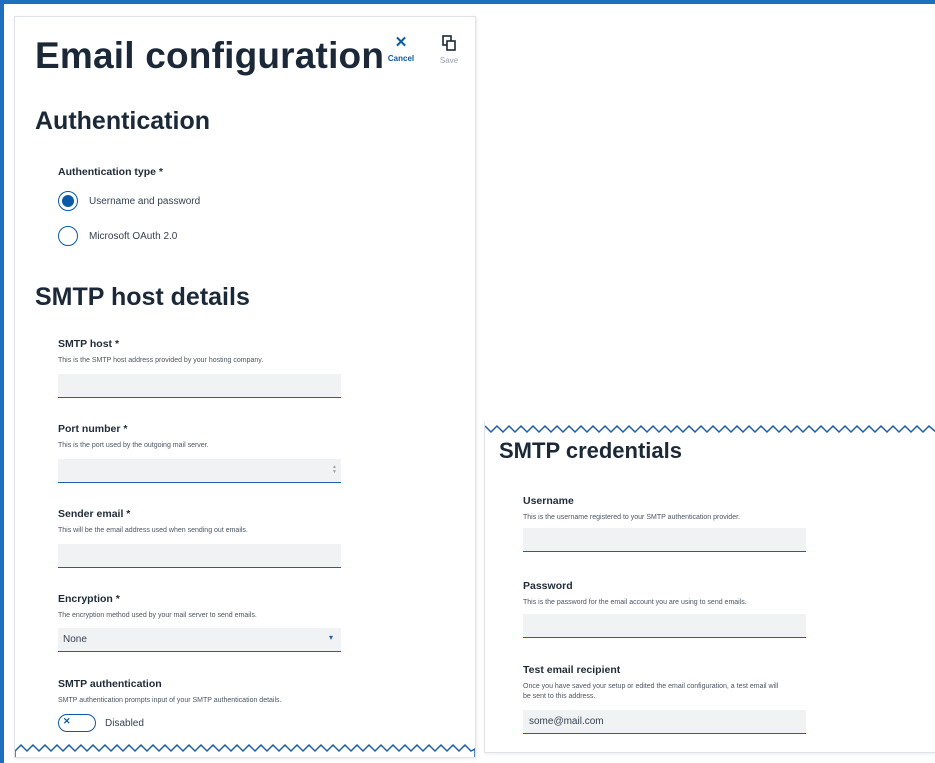 The height and width of the screenshot is (763, 935). Describe the element at coordinates (467, 2) in the screenshot. I see `window-top-border` at that location.